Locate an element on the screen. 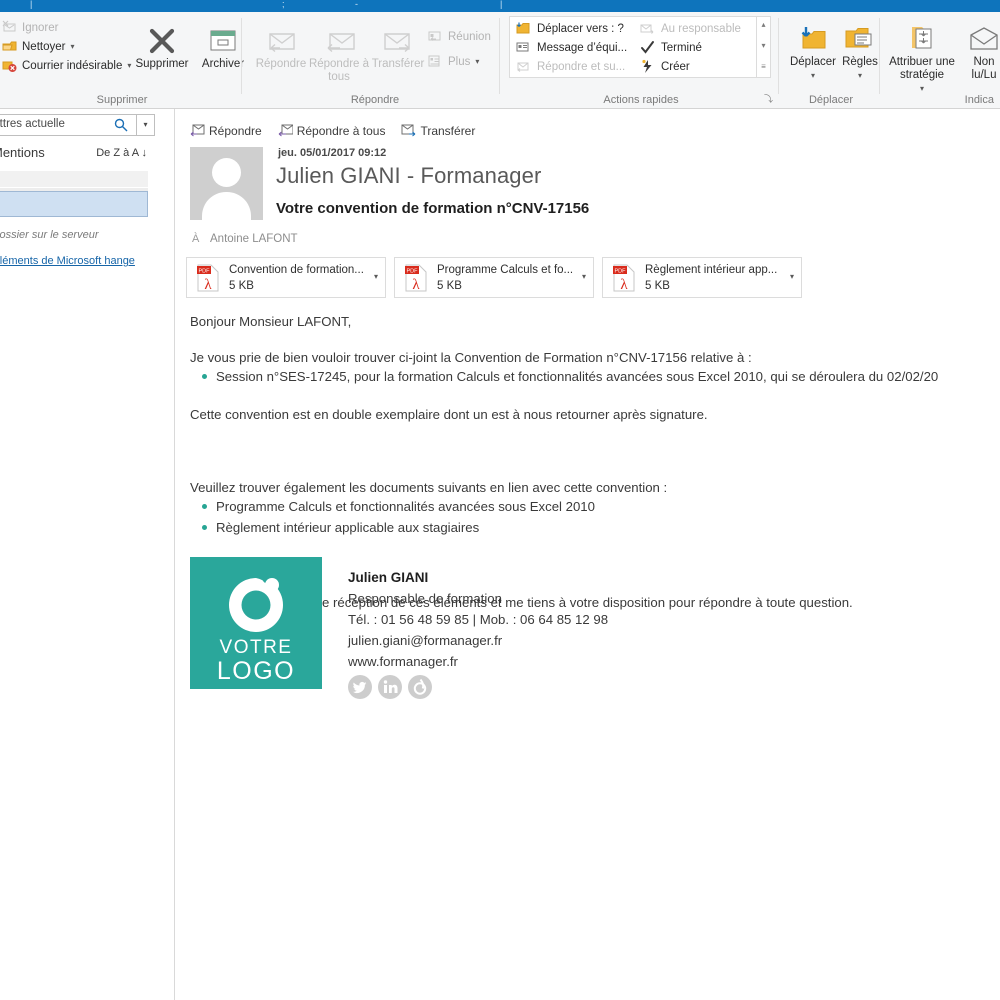  quickstep-creer: Créer is located at coordinates (665, 66).